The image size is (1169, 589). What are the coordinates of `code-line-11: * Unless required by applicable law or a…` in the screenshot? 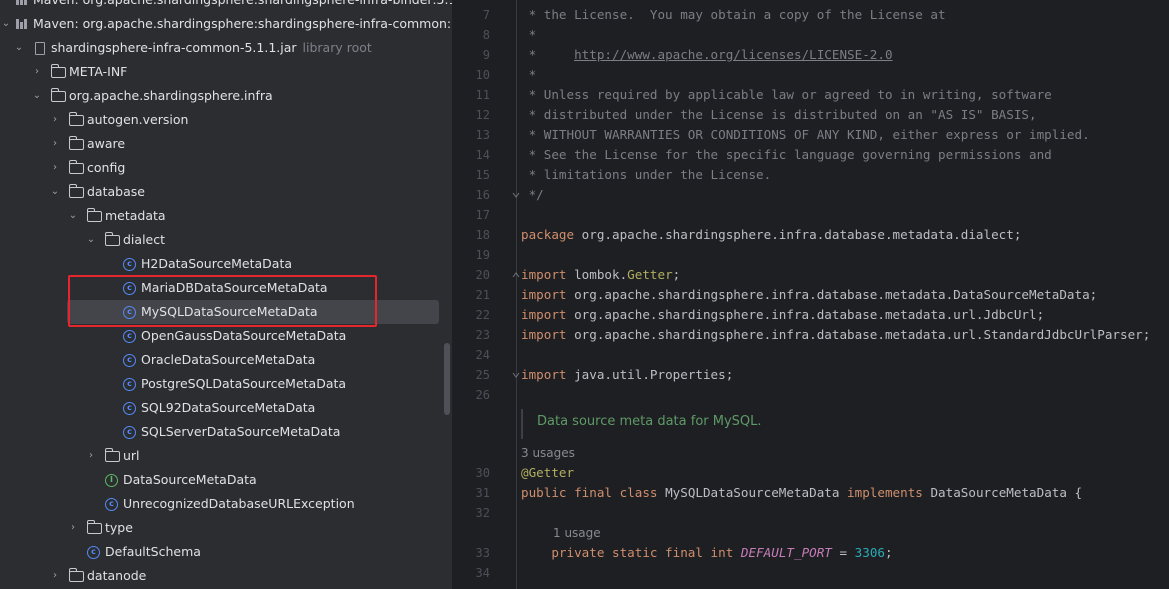 It's located at (786, 94).